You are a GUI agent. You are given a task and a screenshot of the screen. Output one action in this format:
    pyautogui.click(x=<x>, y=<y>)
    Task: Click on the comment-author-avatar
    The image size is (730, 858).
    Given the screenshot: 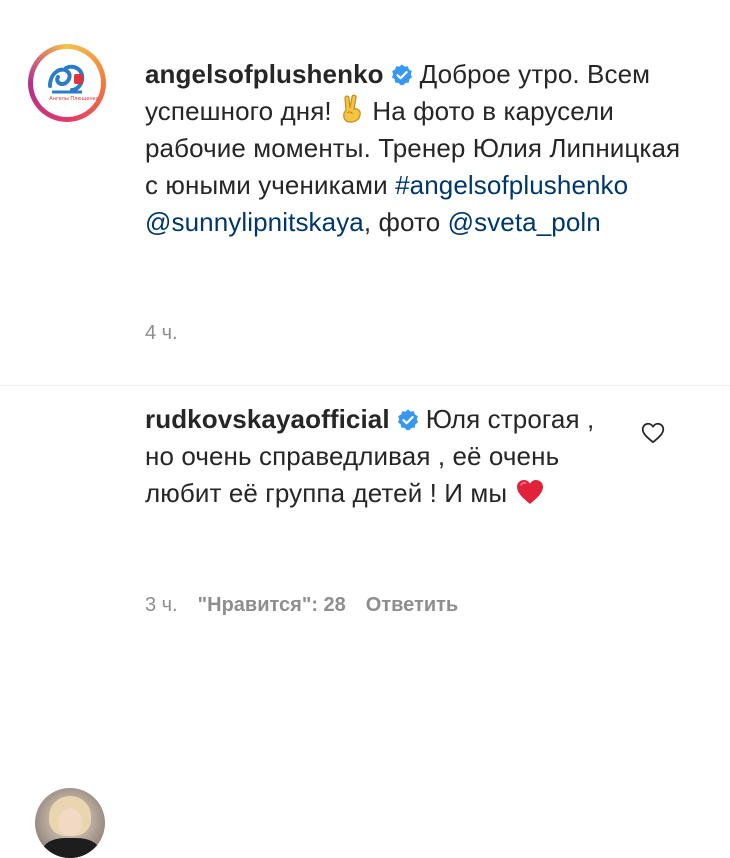 What is the action you would take?
    pyautogui.click(x=70, y=823)
    